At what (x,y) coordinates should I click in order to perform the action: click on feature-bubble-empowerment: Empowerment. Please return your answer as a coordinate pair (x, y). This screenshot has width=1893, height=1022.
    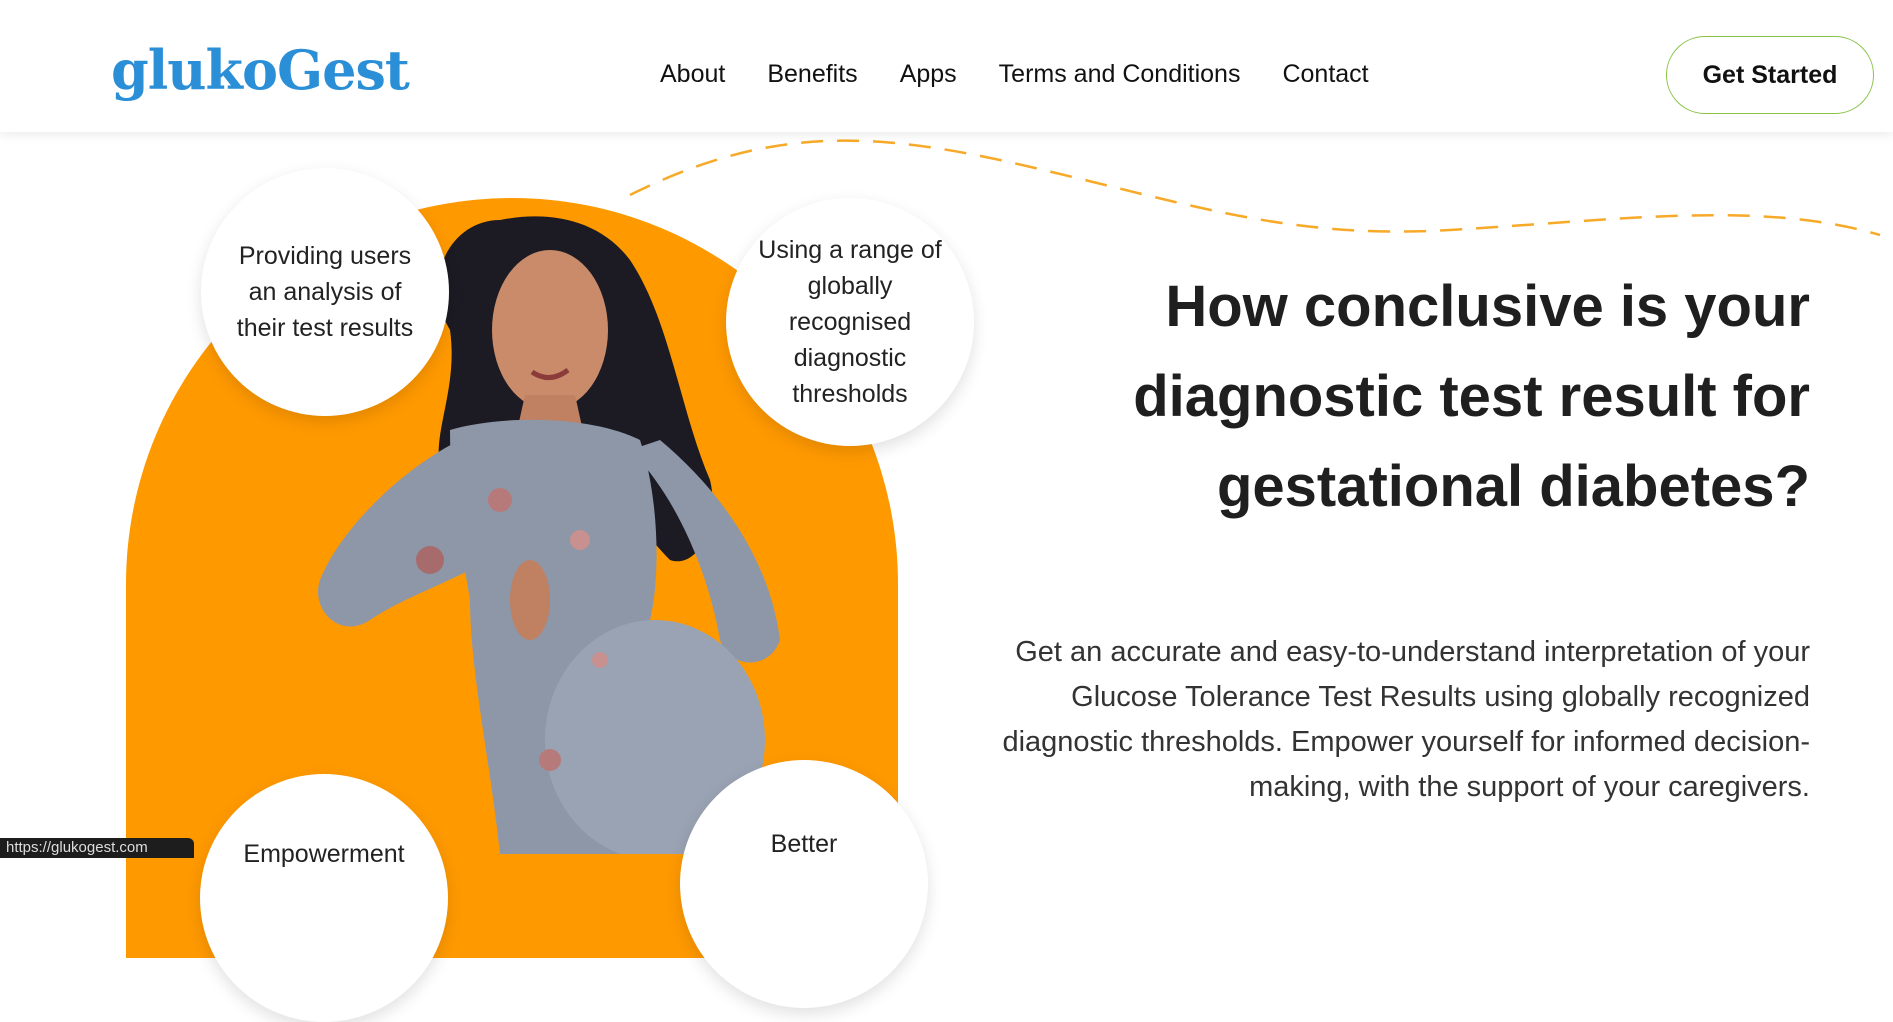
    Looking at the image, I should click on (324, 898).